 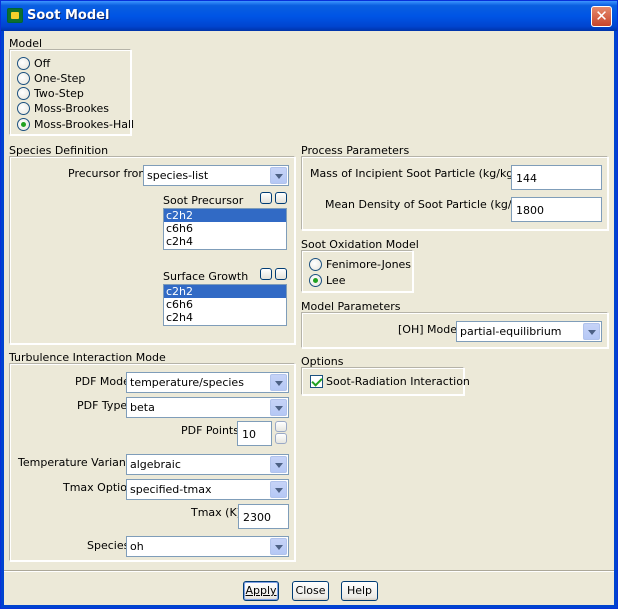 I want to click on temperature-variance-value: algebraic, so click(x=155, y=464).